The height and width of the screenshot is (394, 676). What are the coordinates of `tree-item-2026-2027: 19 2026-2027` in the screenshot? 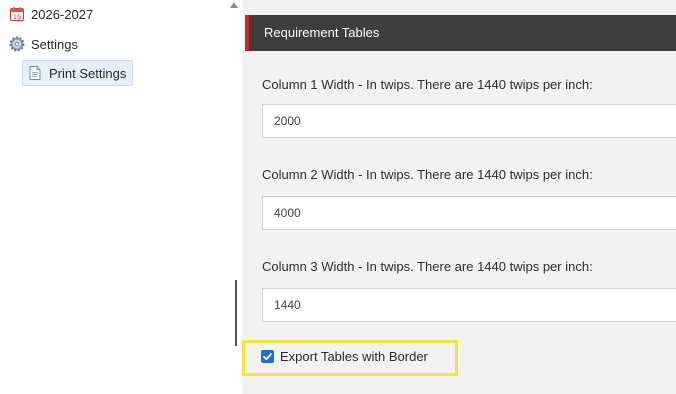 It's located at (51, 14).